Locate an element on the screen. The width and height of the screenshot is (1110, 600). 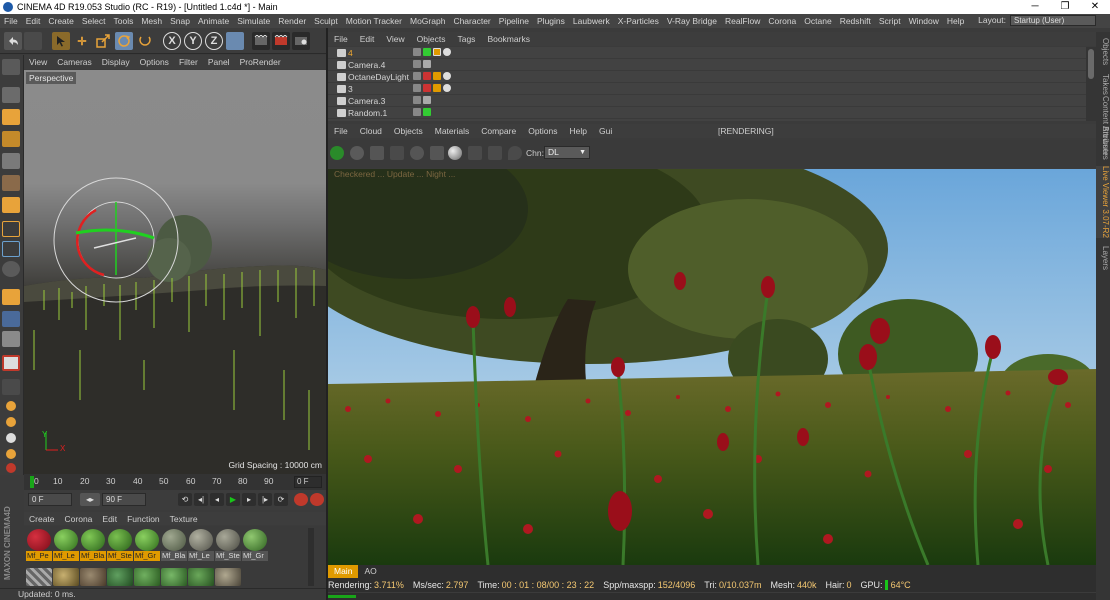
axis-mode-icon is located at coordinates (11, 229).